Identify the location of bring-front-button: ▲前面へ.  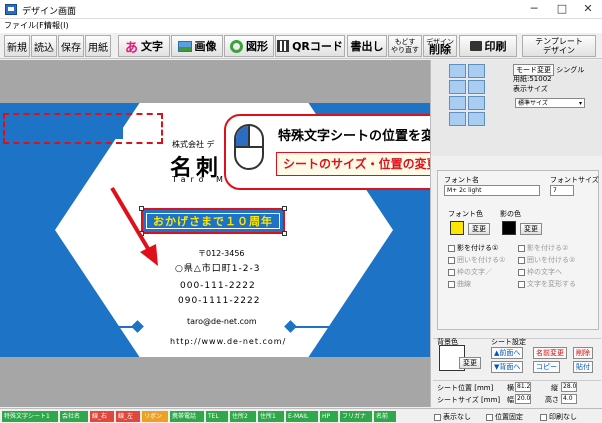
(507, 353).